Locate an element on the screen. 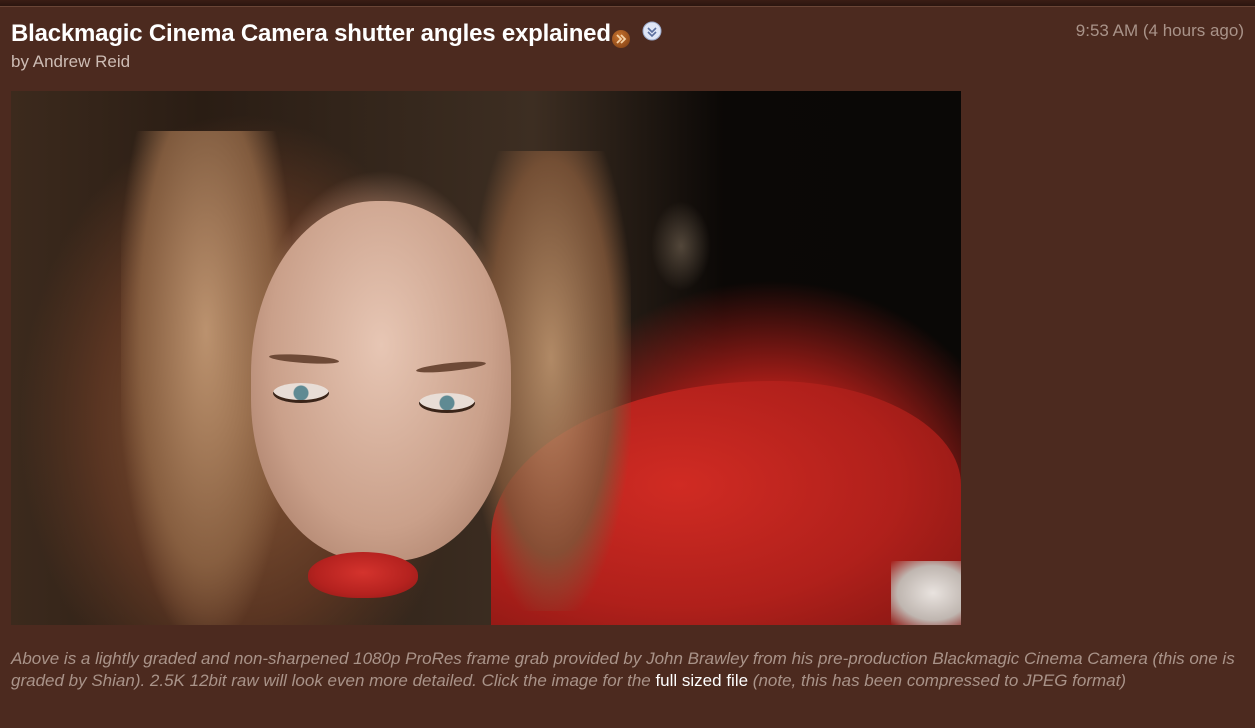 This screenshot has width=1255, height=728. photo-face is located at coordinates (381, 381).